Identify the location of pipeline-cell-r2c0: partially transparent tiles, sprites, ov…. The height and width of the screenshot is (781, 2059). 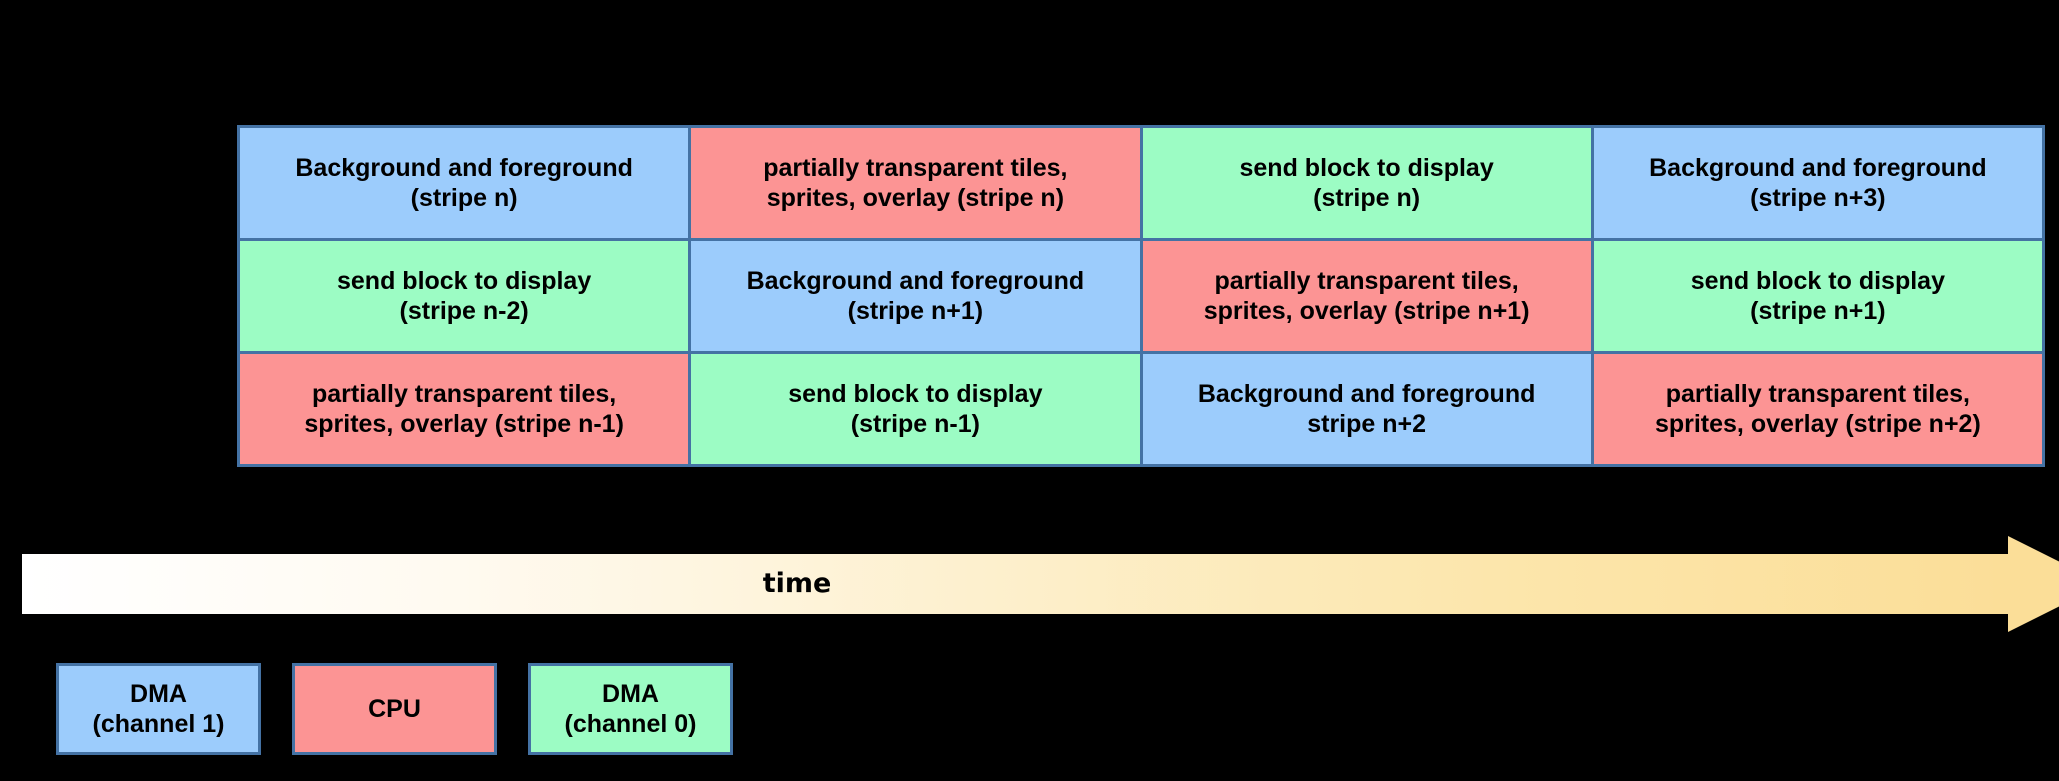
(464, 409).